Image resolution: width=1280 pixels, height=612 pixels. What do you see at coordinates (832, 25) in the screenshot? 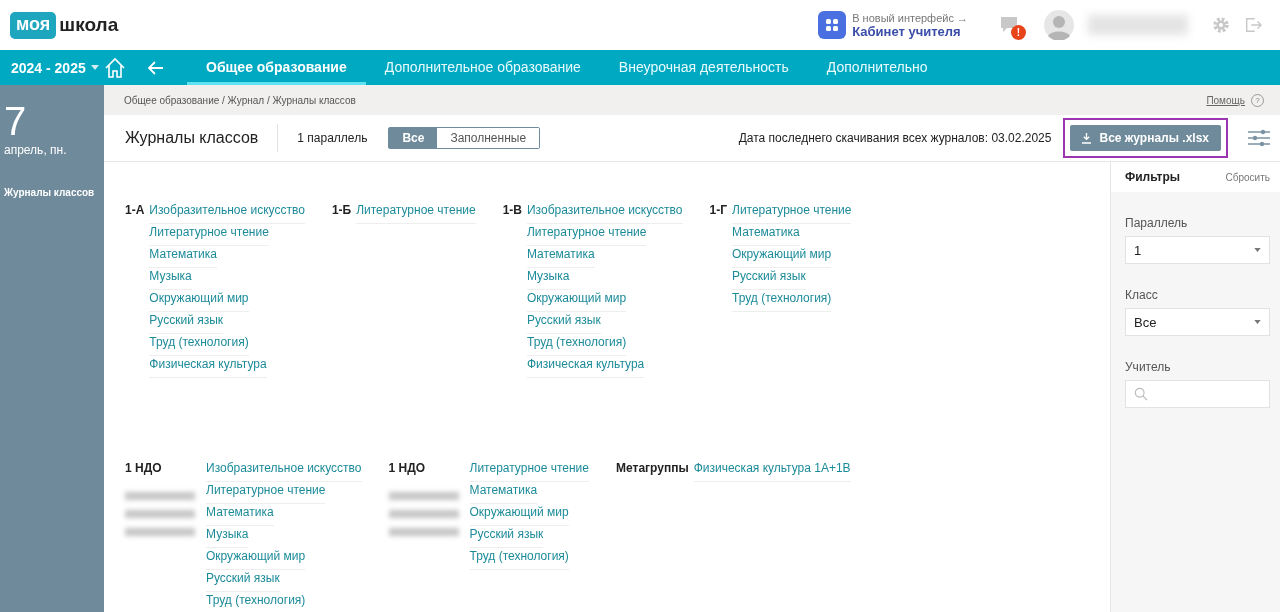
I see `apps-icon` at bounding box center [832, 25].